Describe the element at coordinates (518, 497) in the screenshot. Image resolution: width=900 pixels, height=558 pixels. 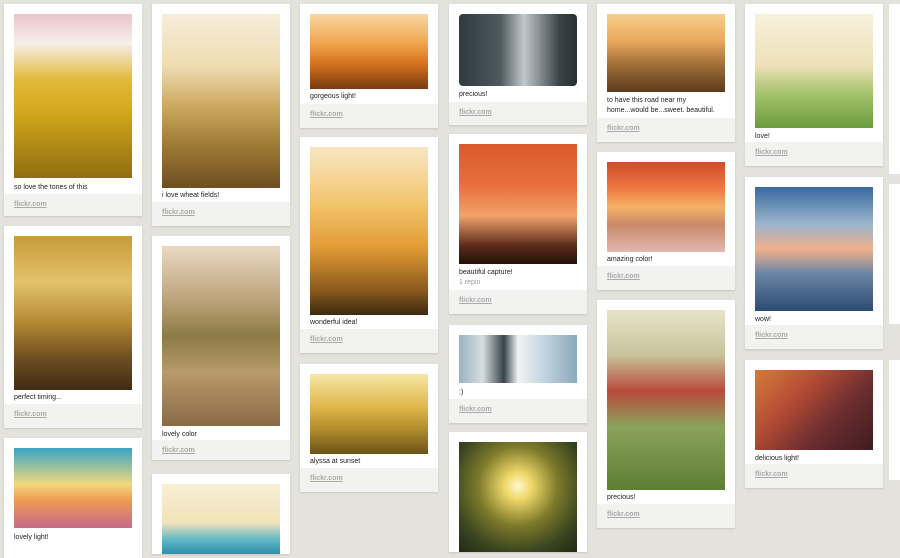
I see `pin-image-sunburst-field` at that location.